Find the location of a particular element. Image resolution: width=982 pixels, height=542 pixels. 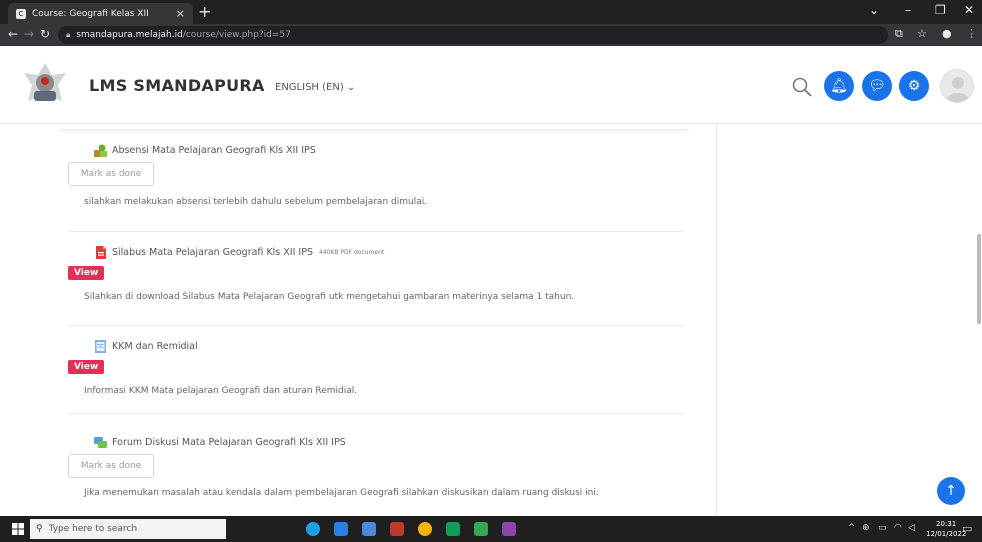

tab-close-icon: × is located at coordinates (180, 13).